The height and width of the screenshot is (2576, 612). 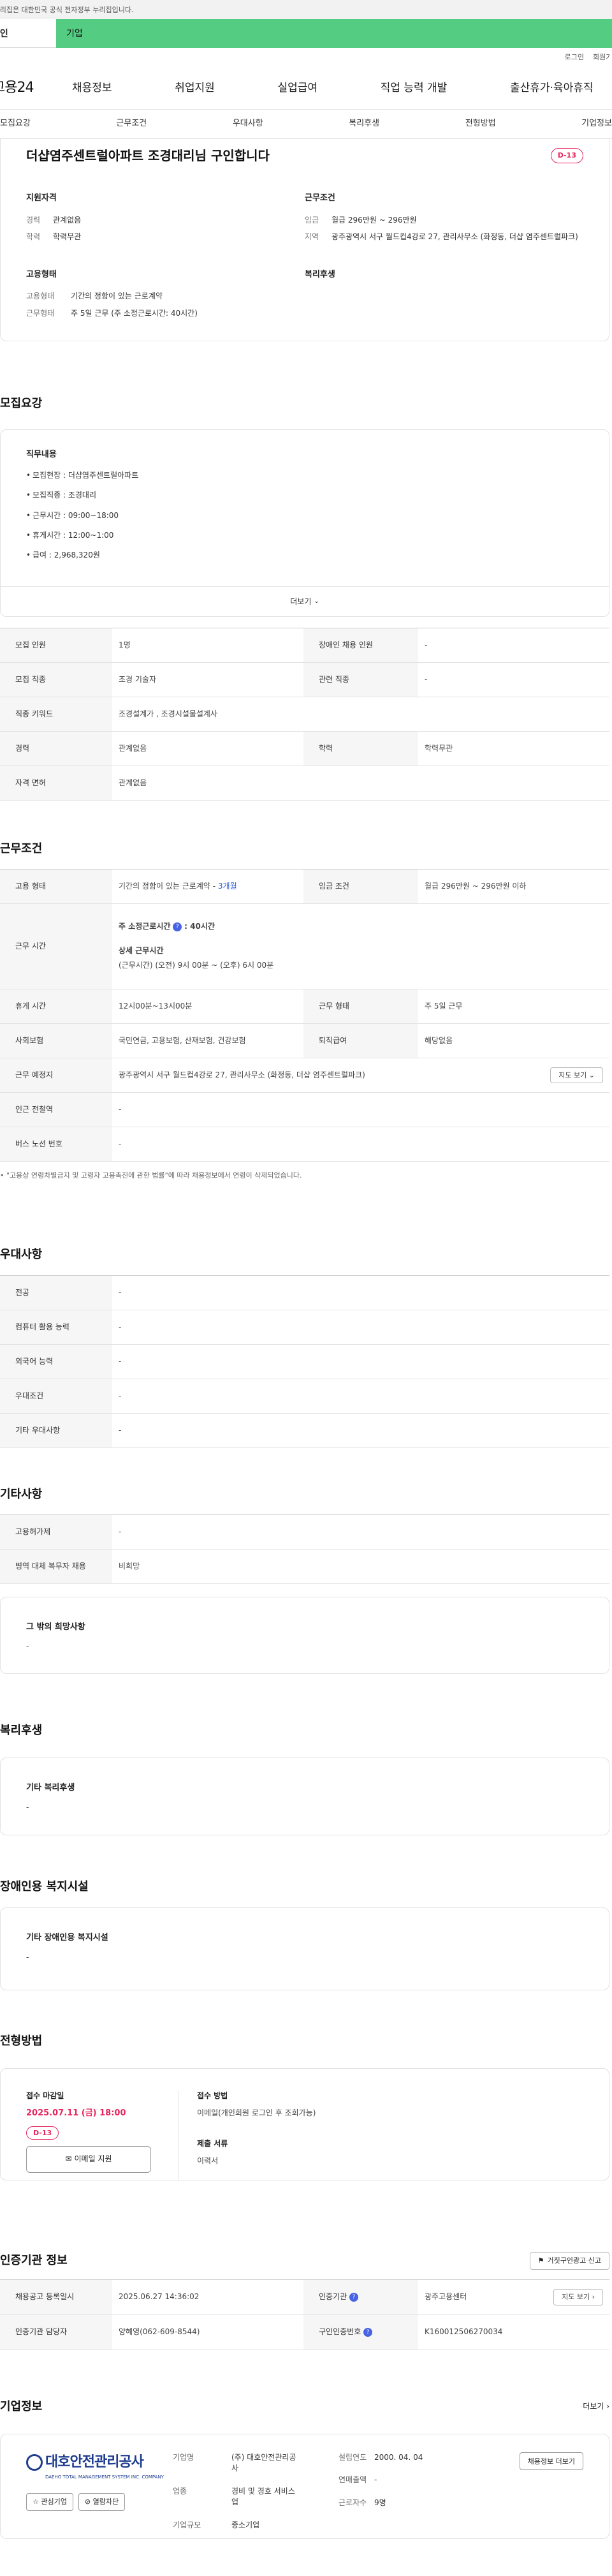 I want to click on map-button: 지도 보기 ⌄, so click(x=576, y=1075).